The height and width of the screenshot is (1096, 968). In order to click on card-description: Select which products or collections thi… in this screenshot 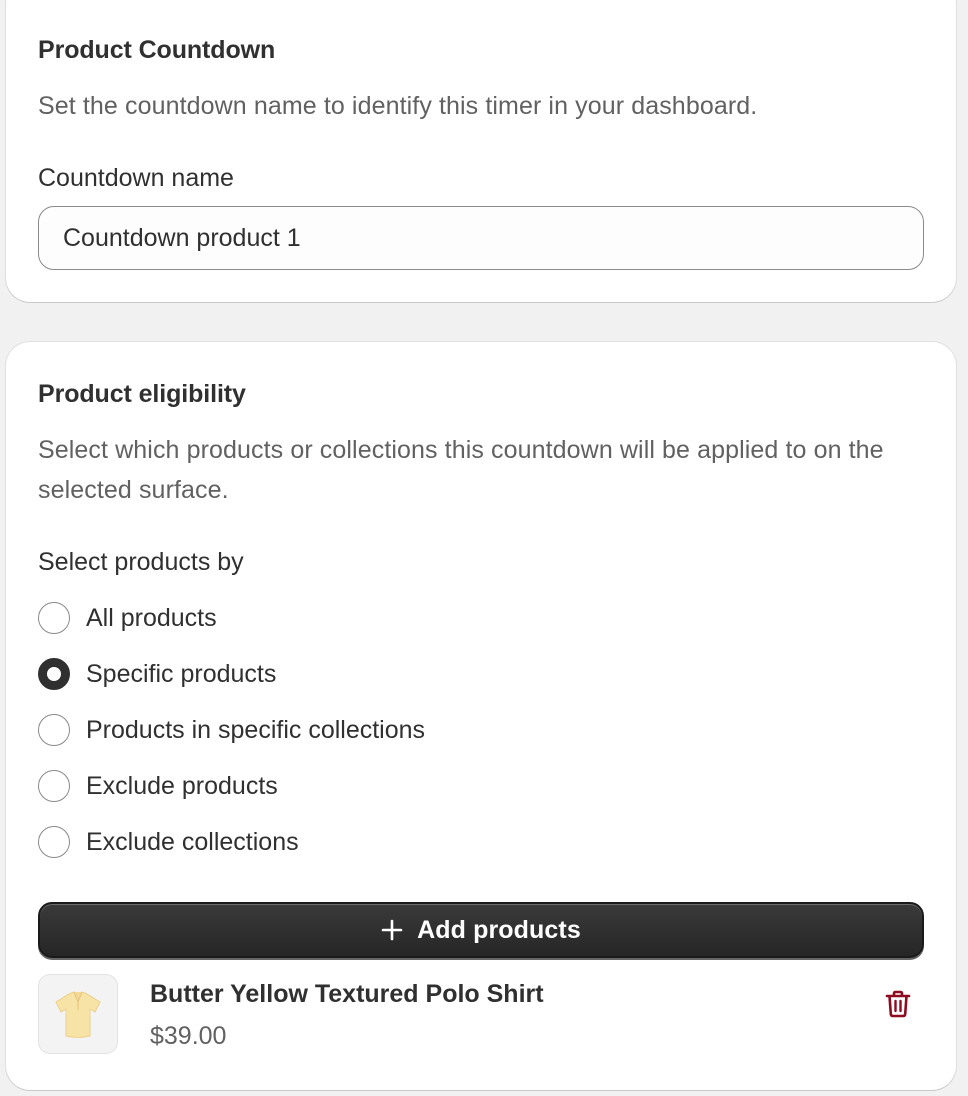, I will do `click(461, 470)`.